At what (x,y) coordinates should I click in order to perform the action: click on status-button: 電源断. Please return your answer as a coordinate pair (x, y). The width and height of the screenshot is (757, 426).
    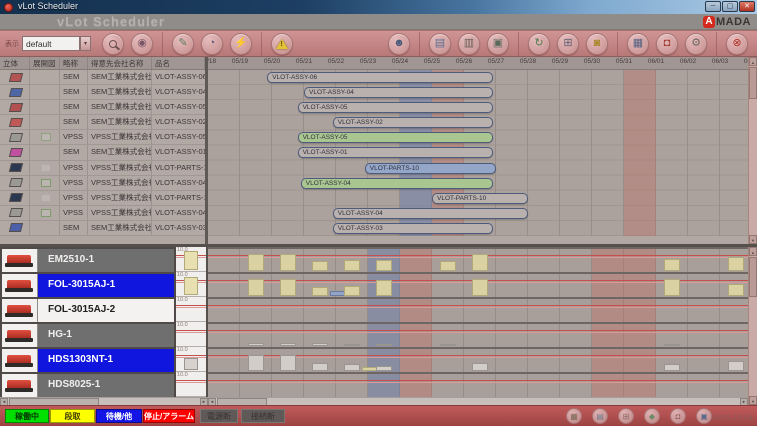
    Looking at the image, I should click on (219, 416).